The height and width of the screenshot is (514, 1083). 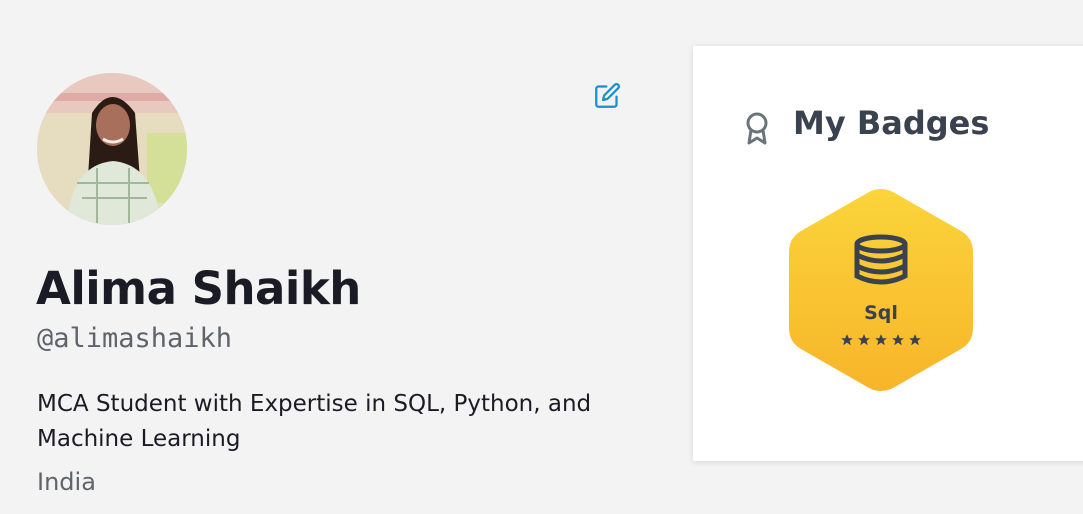 What do you see at coordinates (66, 482) in the screenshot?
I see `profile-location: India` at bounding box center [66, 482].